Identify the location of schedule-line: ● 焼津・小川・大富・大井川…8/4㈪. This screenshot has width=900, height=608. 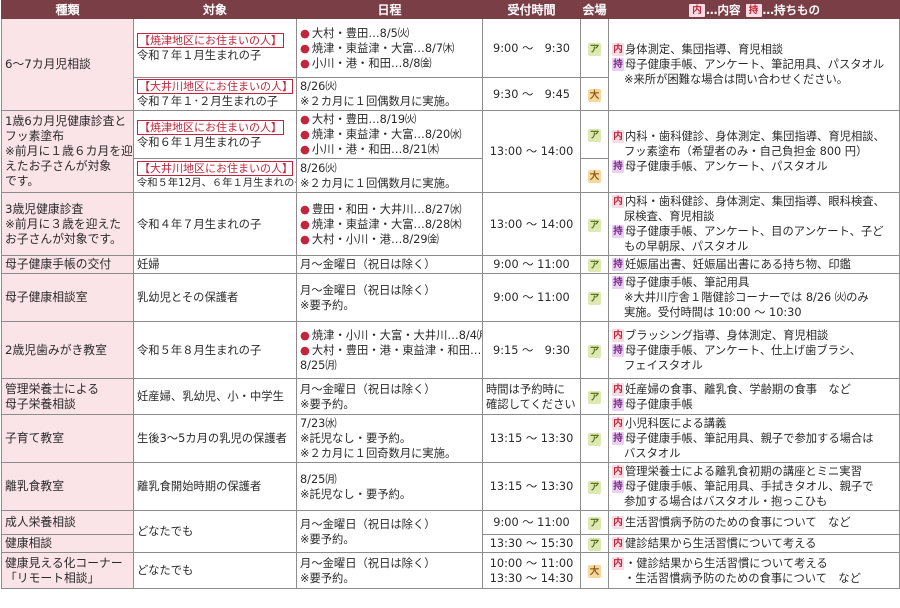
(391, 335).